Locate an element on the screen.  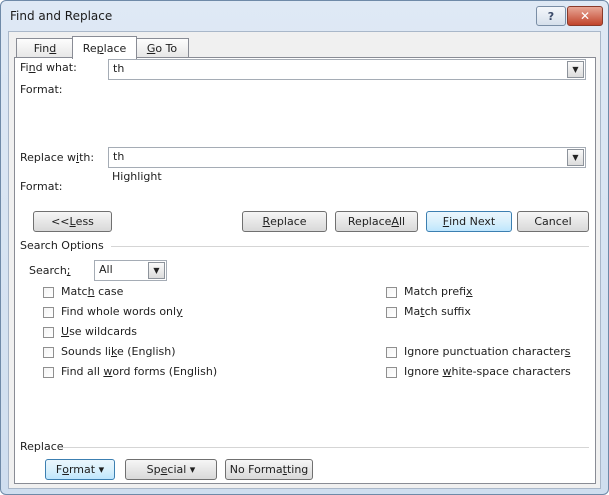
ignore-punctuation-checkbox is located at coordinates (391, 352).